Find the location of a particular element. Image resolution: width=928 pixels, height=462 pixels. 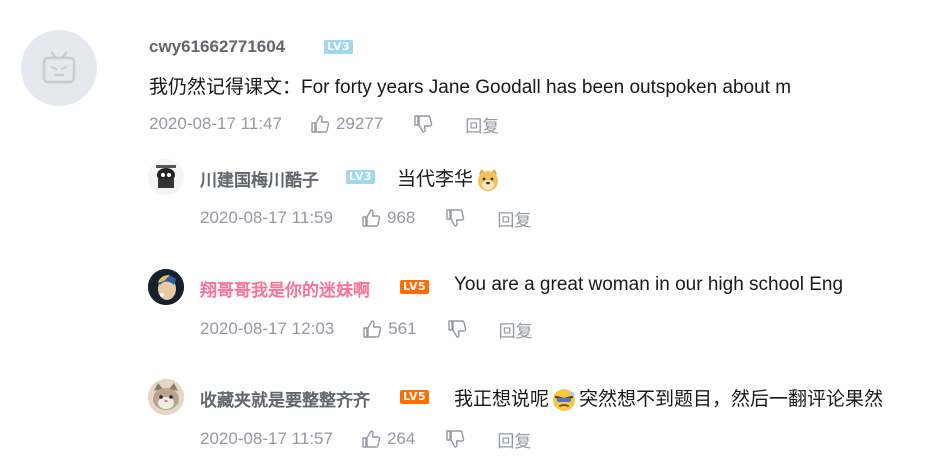

awkward-face-emoji-icon is located at coordinates (564, 399).